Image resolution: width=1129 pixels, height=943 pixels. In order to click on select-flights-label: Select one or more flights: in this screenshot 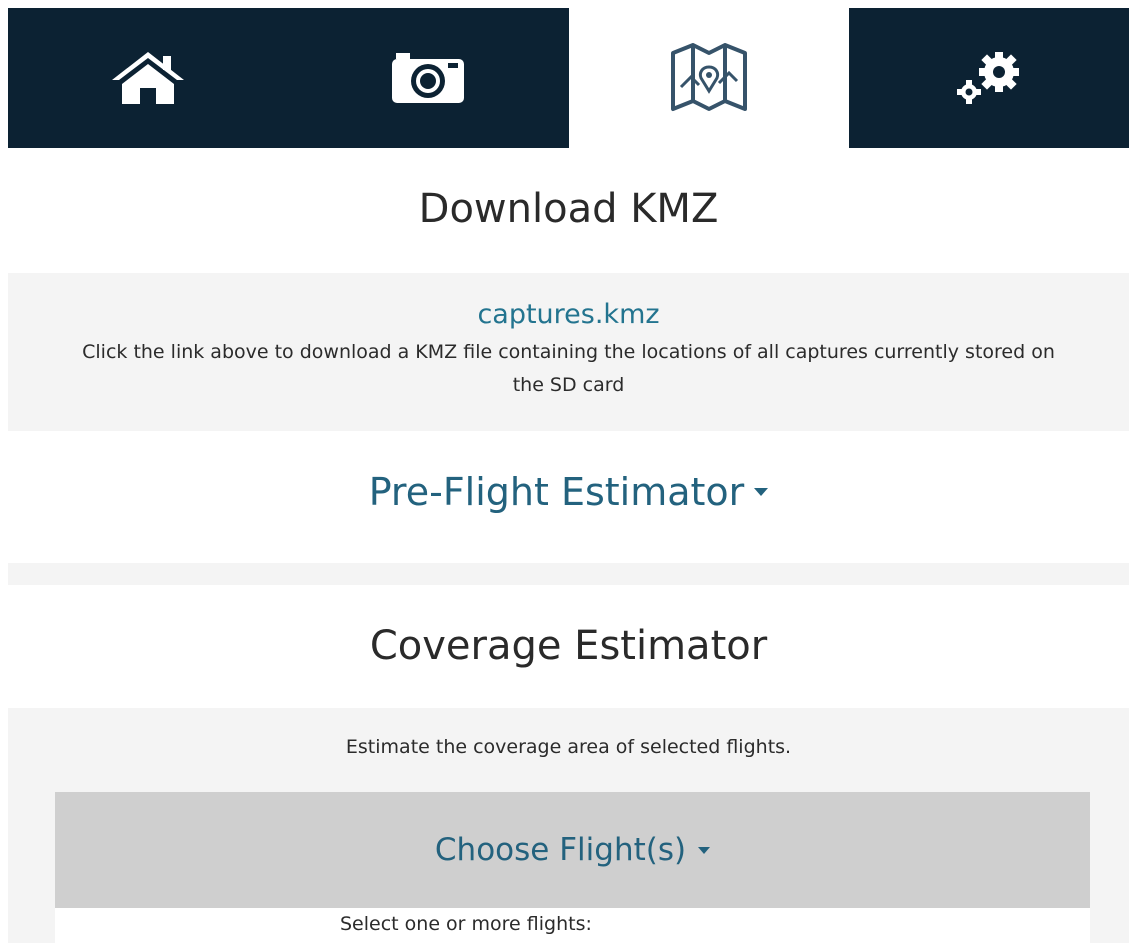, I will do `click(466, 924)`.